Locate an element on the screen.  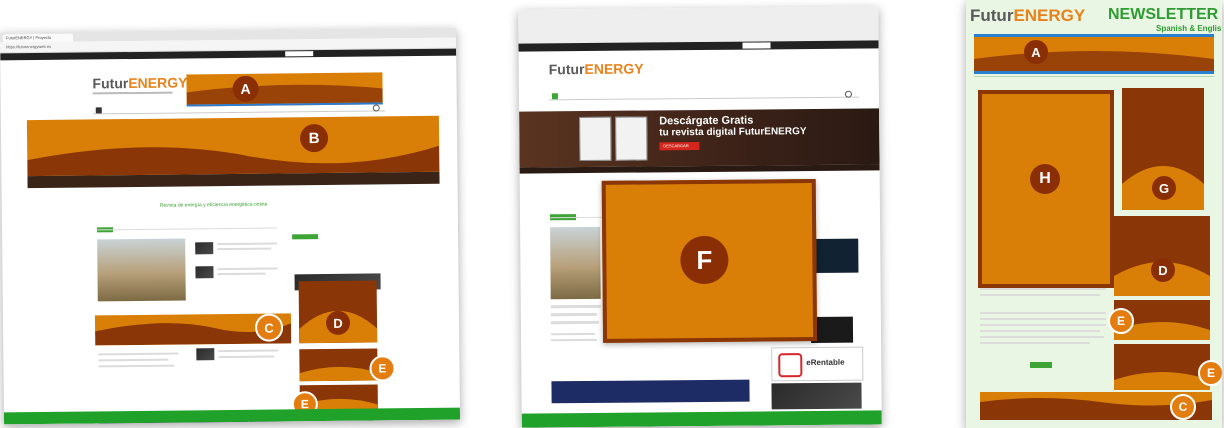
sidebar-box is located at coordinates (832, 330).